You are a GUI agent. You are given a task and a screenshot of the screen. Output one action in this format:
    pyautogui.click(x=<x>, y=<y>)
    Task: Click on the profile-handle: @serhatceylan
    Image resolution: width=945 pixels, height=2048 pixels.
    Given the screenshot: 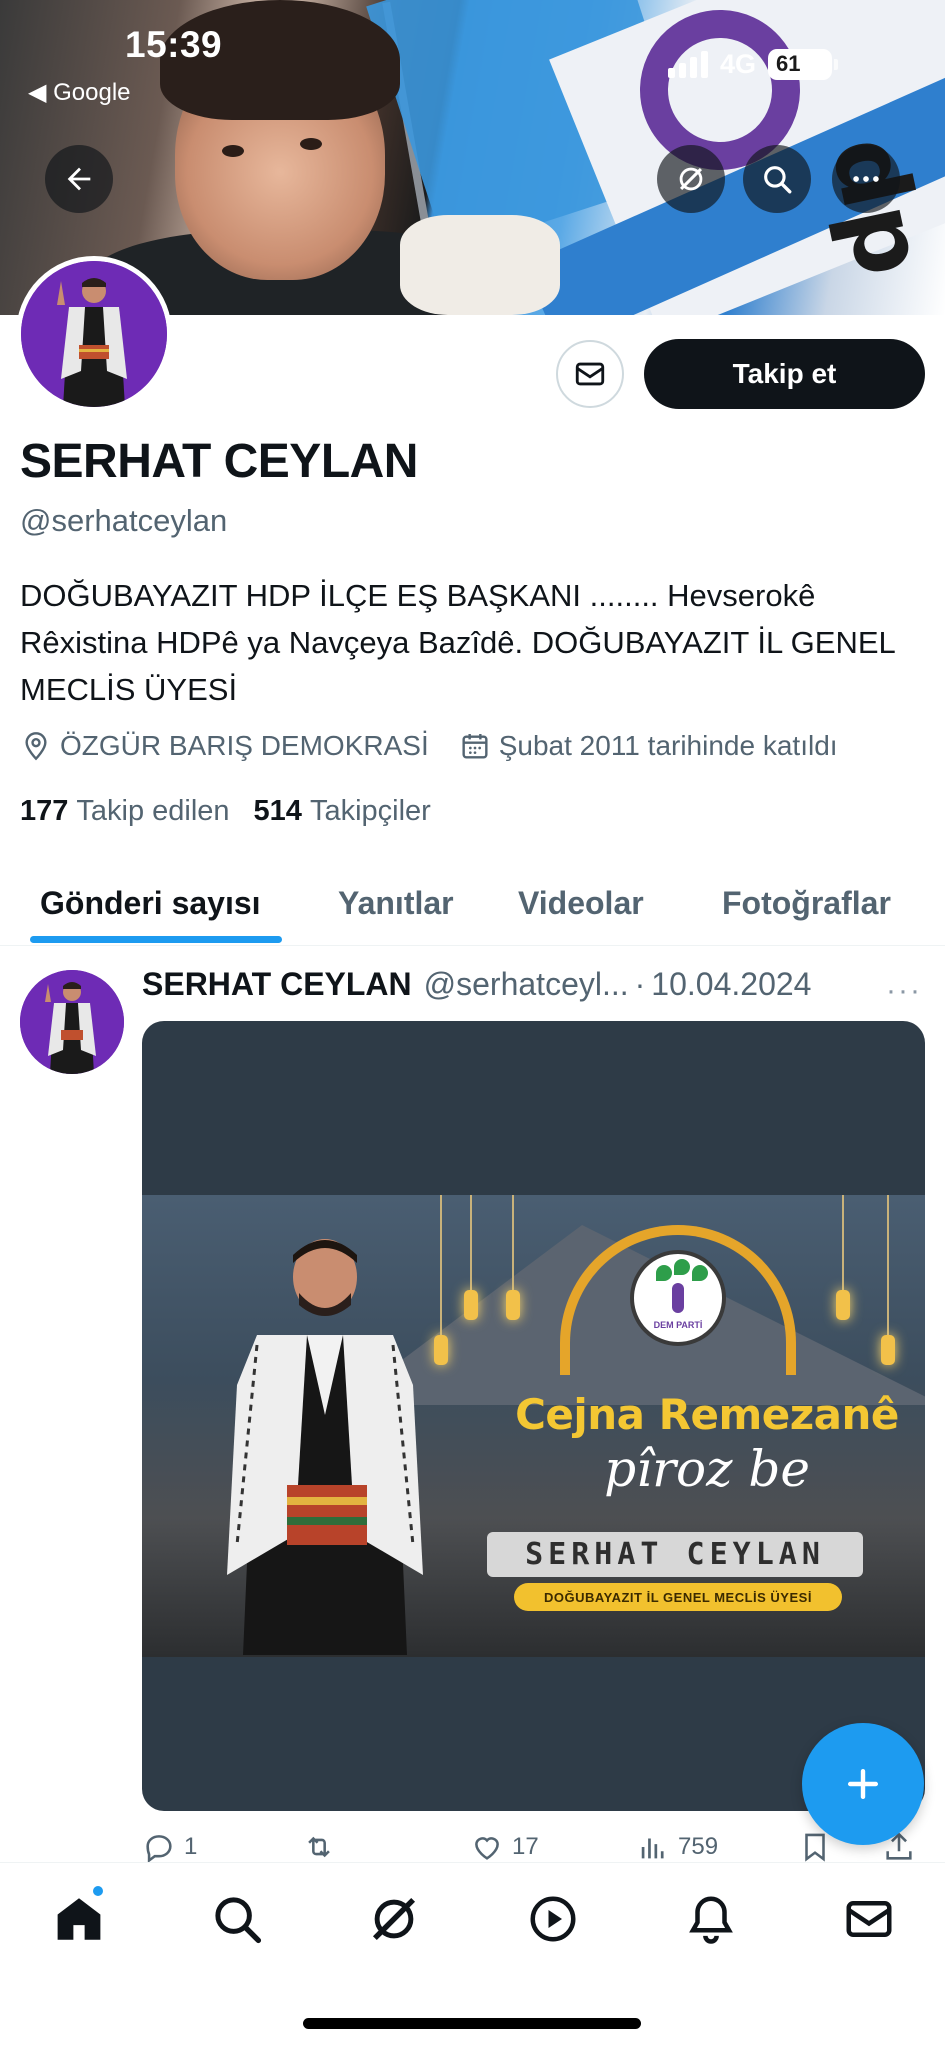 What is the action you would take?
    pyautogui.click(x=124, y=520)
    